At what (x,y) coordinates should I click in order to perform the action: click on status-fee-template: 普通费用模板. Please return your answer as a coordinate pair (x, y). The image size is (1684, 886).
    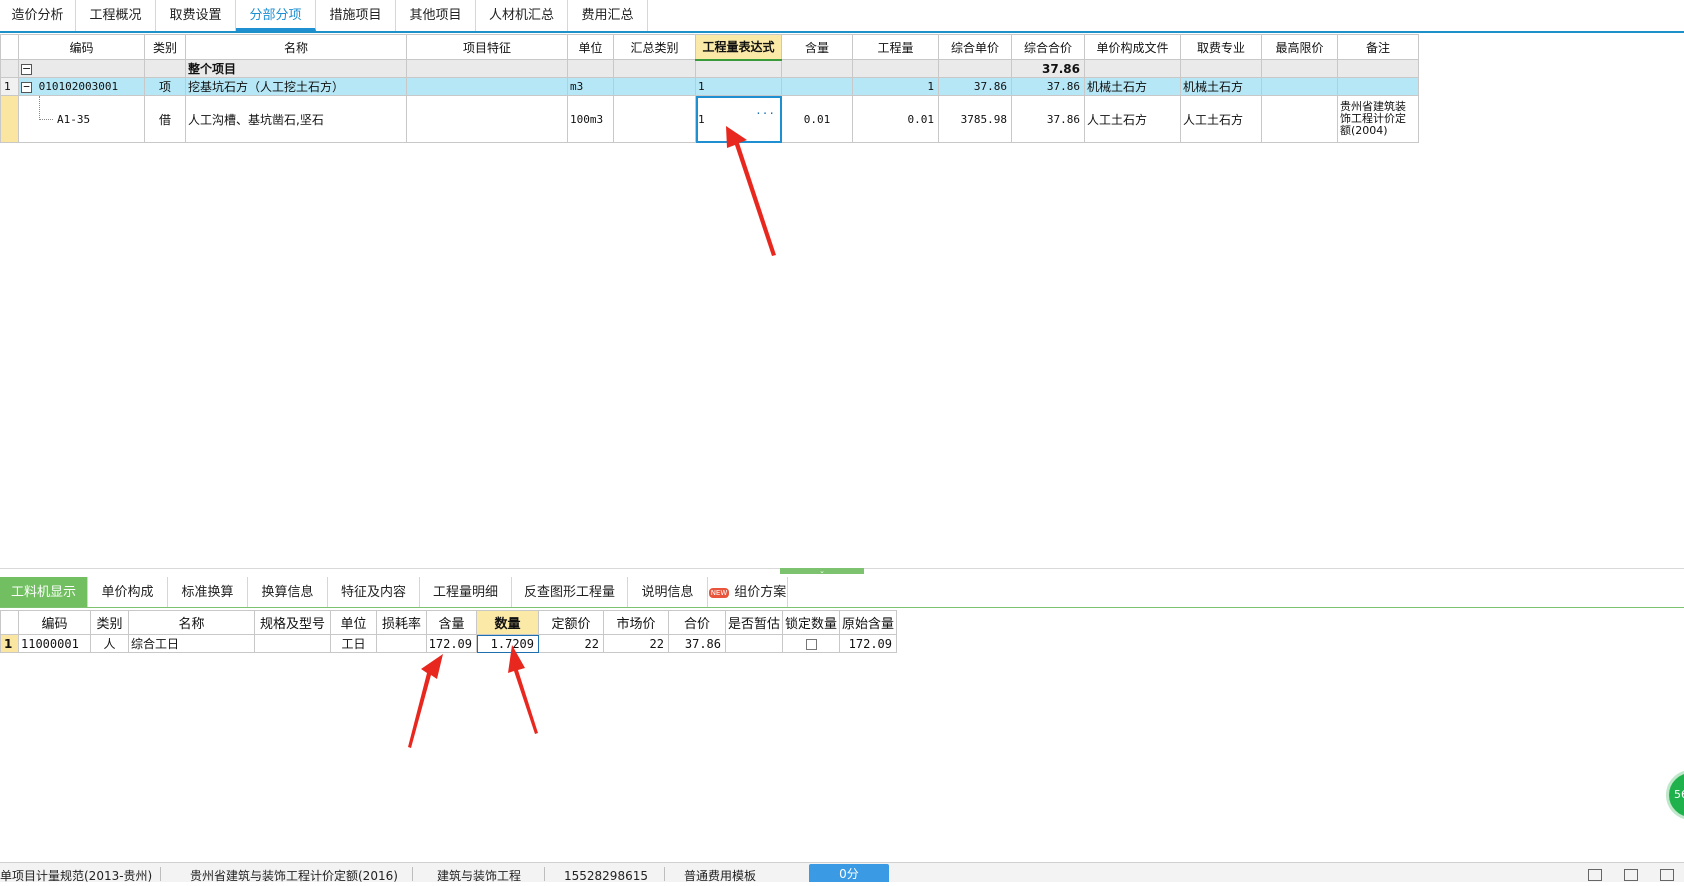
    Looking at the image, I should click on (720, 876).